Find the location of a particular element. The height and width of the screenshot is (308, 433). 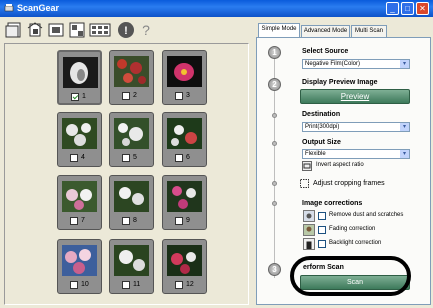

display-preview-label: Display Preview Image is located at coordinates (340, 82).